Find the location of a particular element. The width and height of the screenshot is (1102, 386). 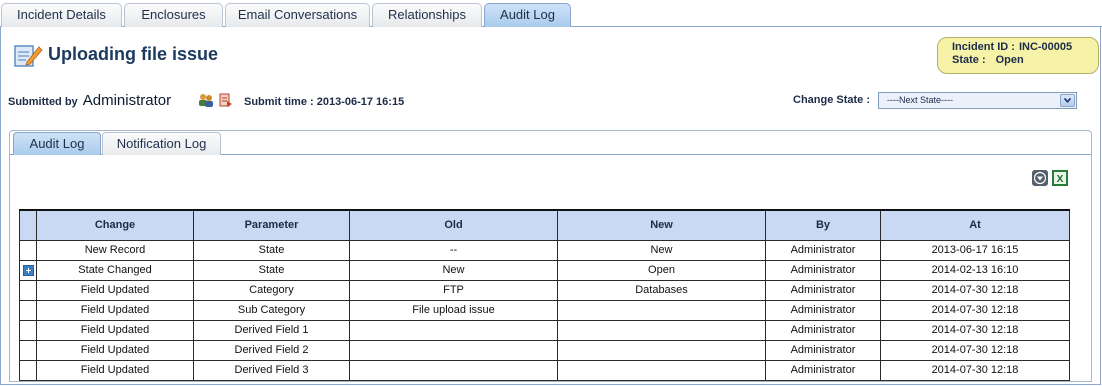

change-state-value: ----Next State---- is located at coordinates (920, 100).